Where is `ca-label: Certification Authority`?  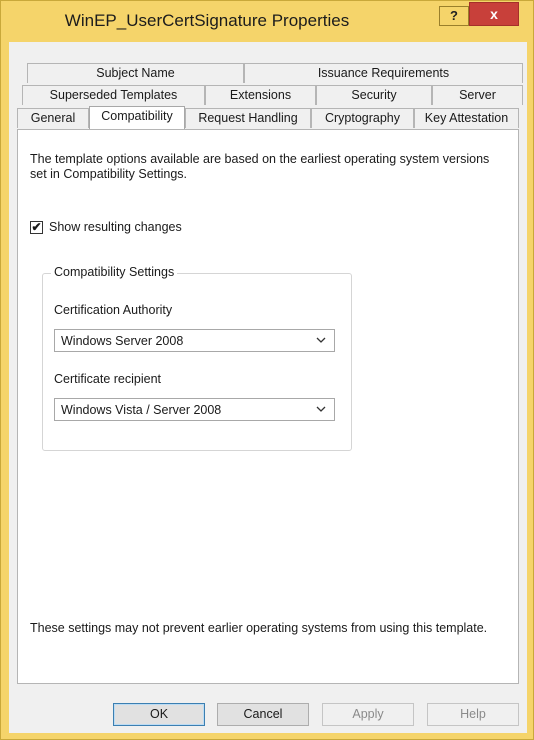
ca-label: Certification Authority is located at coordinates (113, 310).